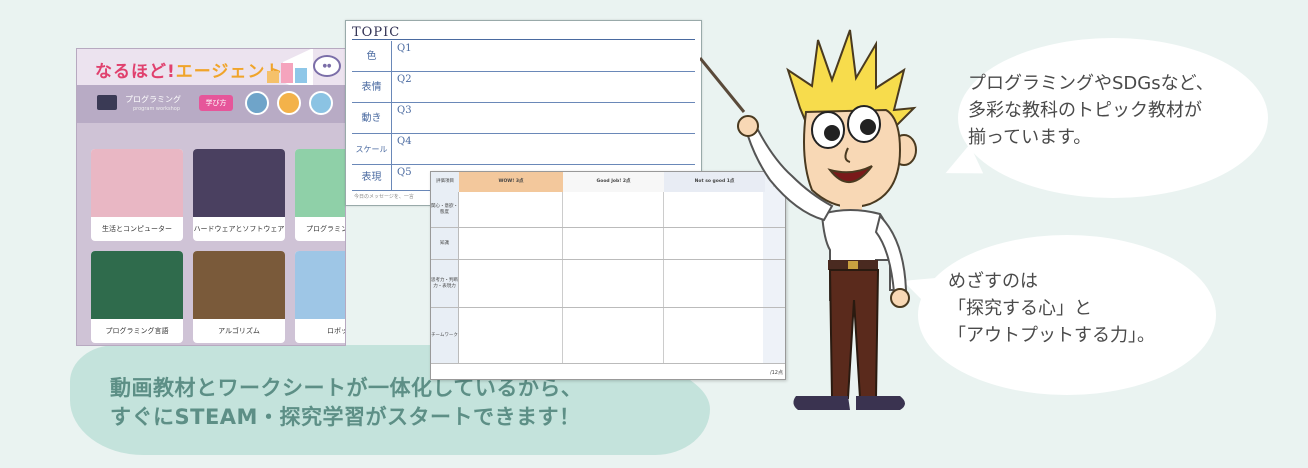 The height and width of the screenshot is (468, 1308). What do you see at coordinates (404, 48) in the screenshot?
I see `topic-row-q: Q1` at bounding box center [404, 48].